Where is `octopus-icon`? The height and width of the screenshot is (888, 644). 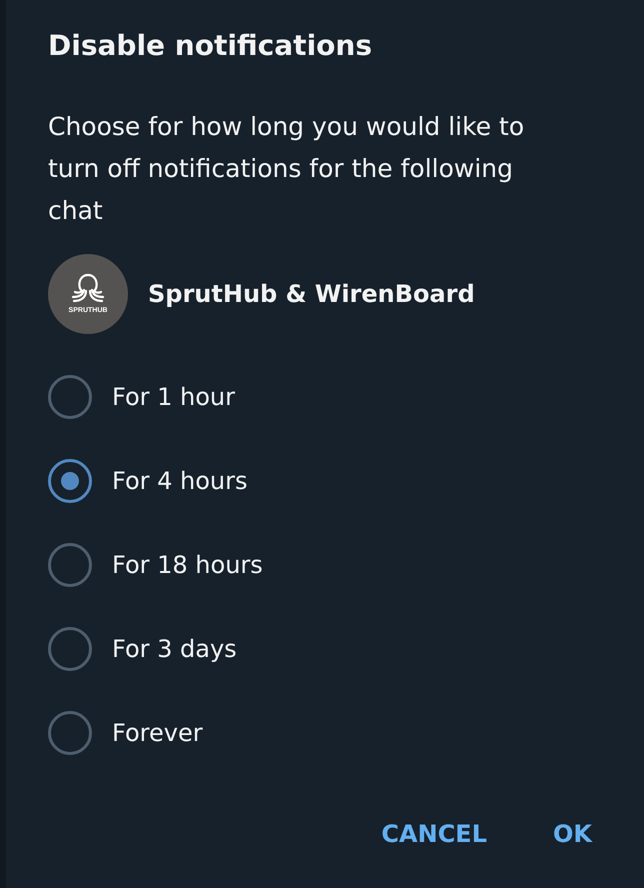
octopus-icon is located at coordinates (88, 287).